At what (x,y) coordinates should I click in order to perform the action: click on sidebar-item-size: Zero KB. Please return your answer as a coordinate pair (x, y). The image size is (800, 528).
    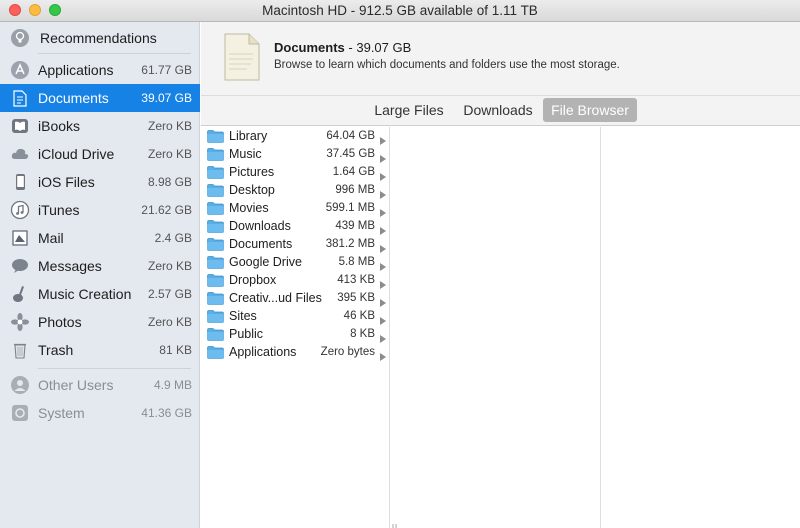
    Looking at the image, I should click on (169, 154).